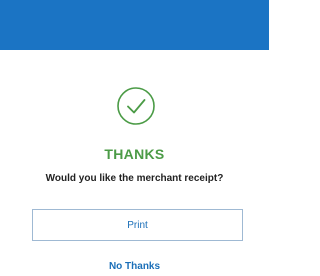 This screenshot has width=320, height=276. Describe the element at coordinates (136, 106) in the screenshot. I see `check-circle-icon` at that location.